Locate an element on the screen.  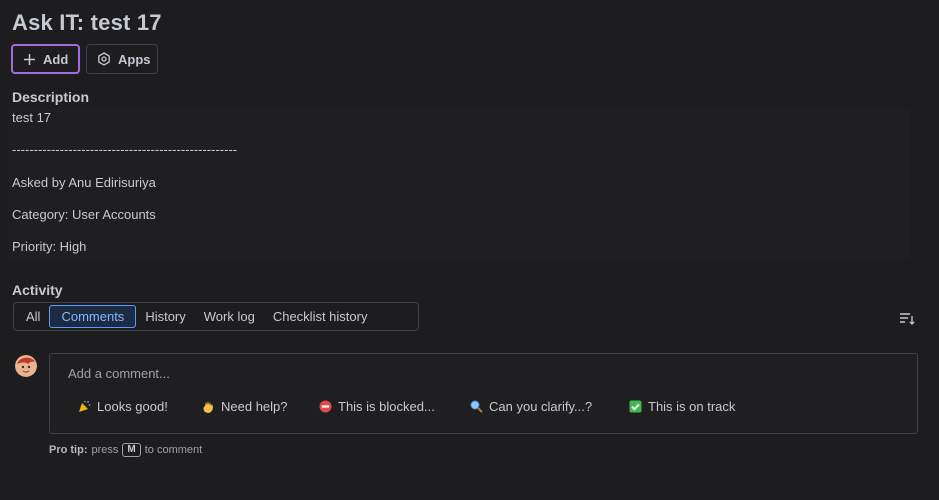
magnifier-icon is located at coordinates (476, 406).